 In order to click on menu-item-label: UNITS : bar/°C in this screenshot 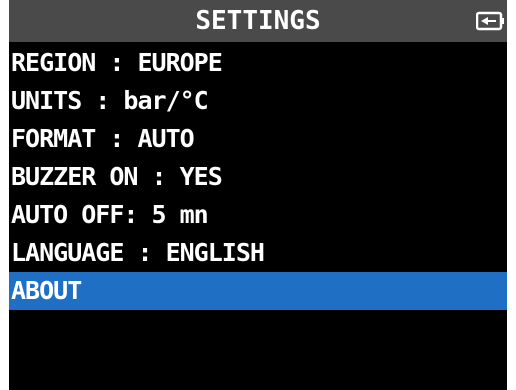, I will do `click(110, 100)`.